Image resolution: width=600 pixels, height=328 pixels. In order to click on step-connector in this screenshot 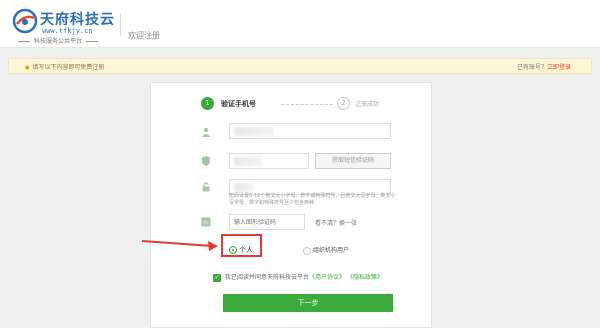, I will do `click(307, 104)`.